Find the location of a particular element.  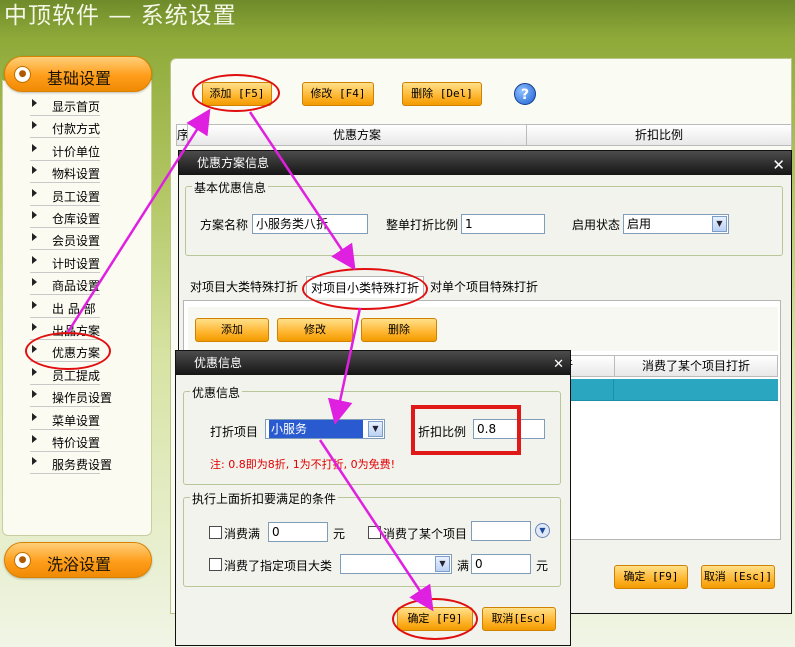

discount-info-legend: 优惠信息 is located at coordinates (216, 392).